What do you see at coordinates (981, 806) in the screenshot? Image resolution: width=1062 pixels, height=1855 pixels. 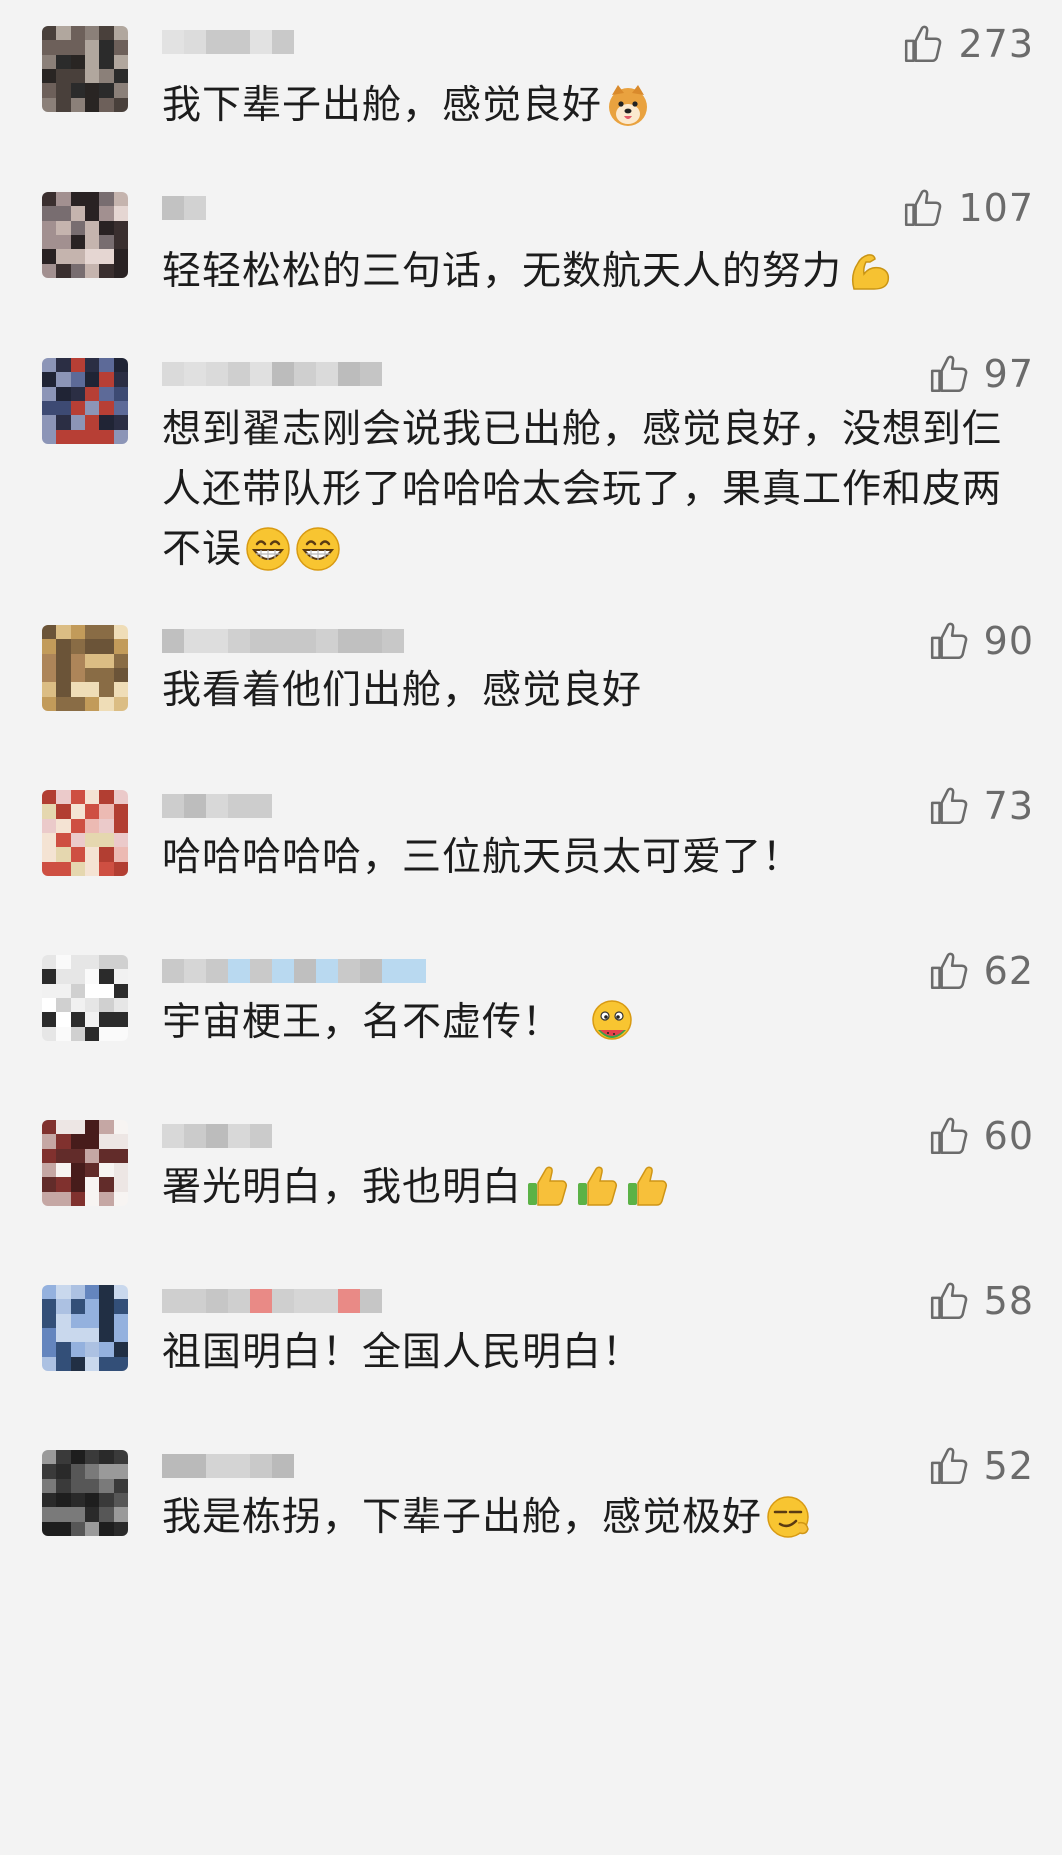 I see `like-button: 73` at bounding box center [981, 806].